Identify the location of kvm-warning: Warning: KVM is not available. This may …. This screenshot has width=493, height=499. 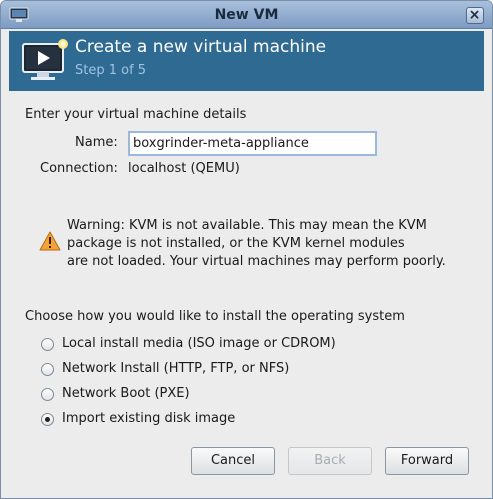
(261, 245).